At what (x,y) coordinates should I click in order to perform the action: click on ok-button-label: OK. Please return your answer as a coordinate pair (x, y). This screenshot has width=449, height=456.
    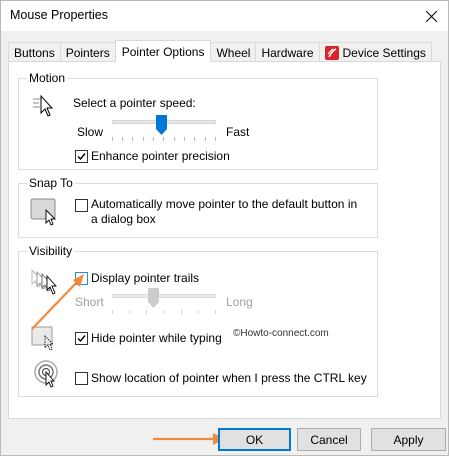
    Looking at the image, I should click on (254, 439).